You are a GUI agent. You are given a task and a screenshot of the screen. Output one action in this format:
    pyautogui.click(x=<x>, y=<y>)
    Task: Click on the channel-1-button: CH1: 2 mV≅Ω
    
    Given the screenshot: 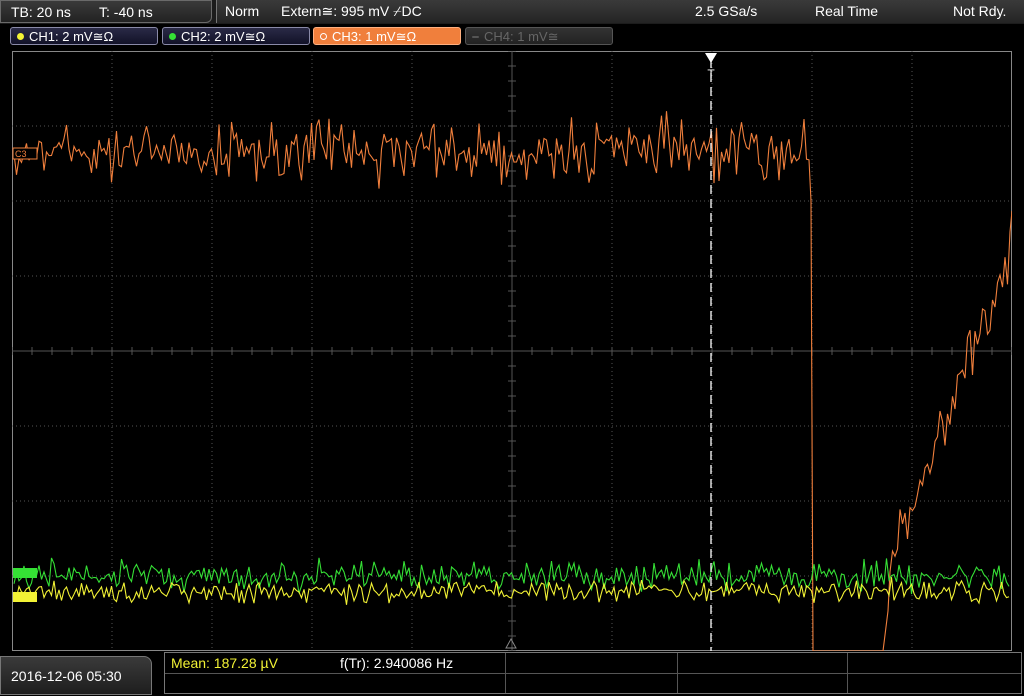 What is the action you would take?
    pyautogui.click(x=84, y=36)
    